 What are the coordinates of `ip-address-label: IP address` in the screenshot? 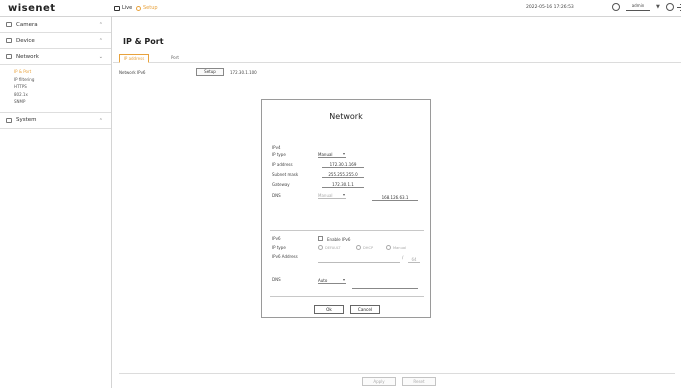 It's located at (282, 164).